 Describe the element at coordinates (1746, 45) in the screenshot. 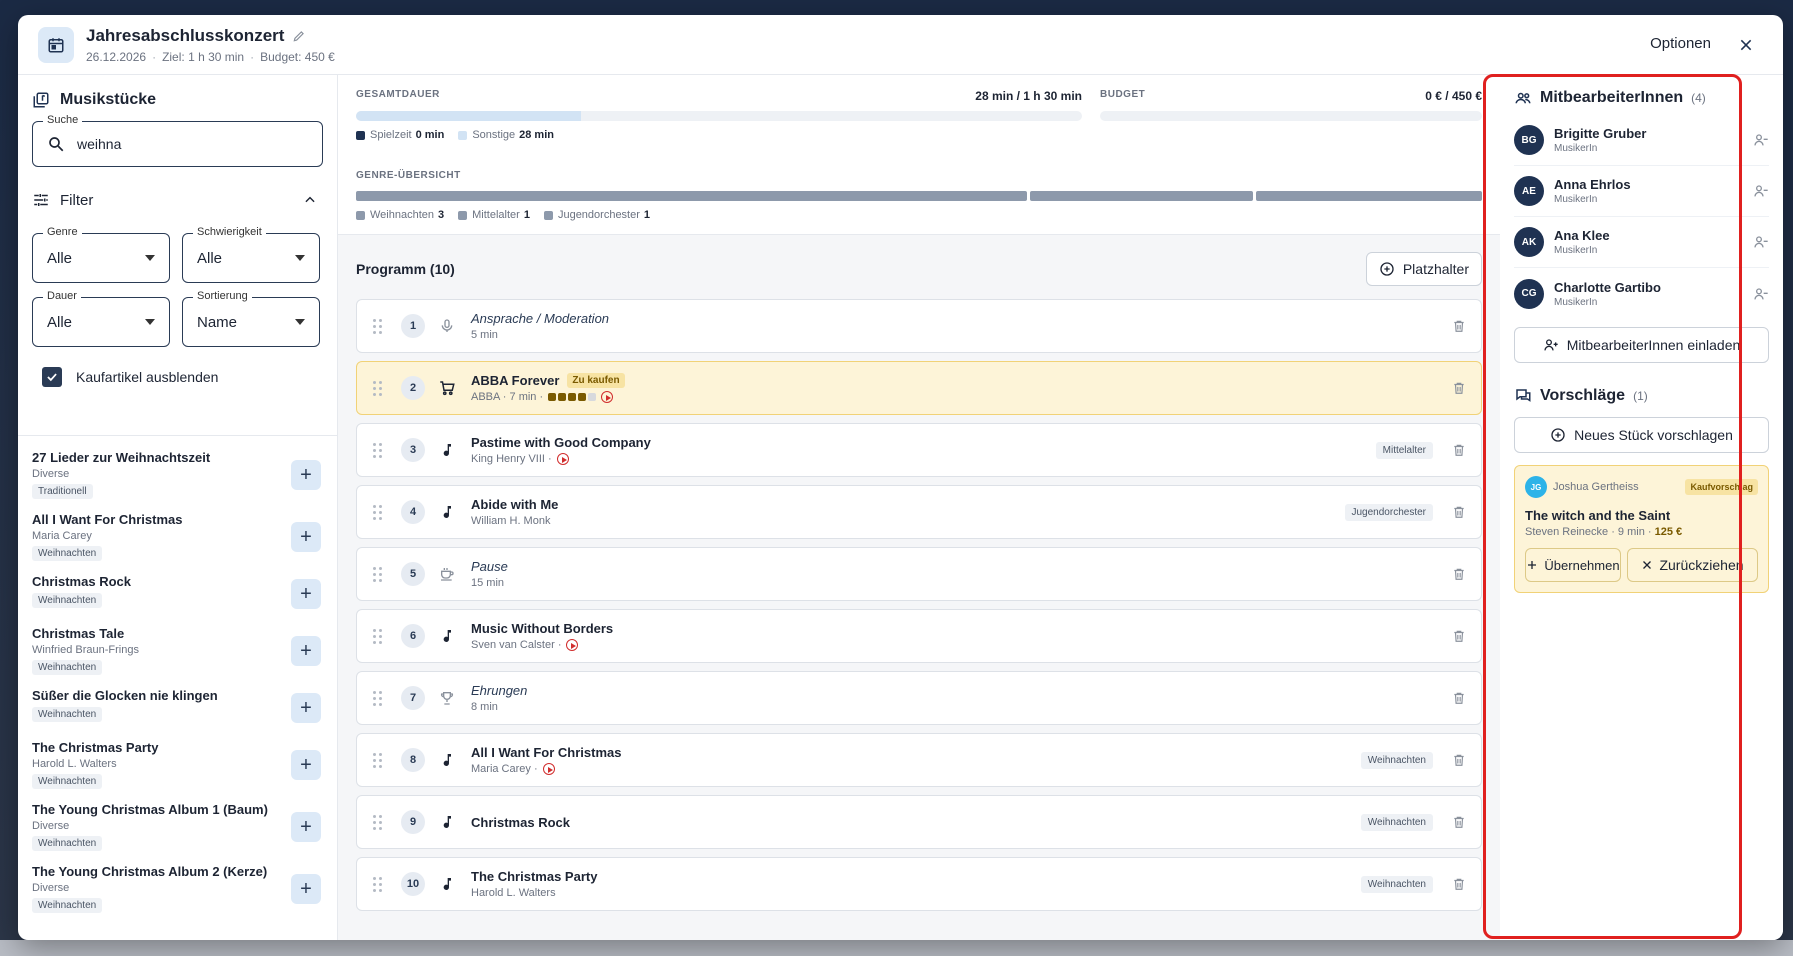

I see `close-icon` at that location.